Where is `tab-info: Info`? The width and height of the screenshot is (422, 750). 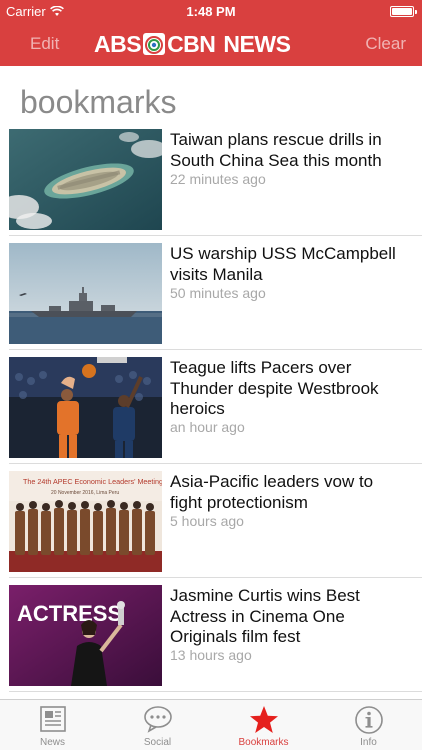
tab-info: Info is located at coordinates (368, 725).